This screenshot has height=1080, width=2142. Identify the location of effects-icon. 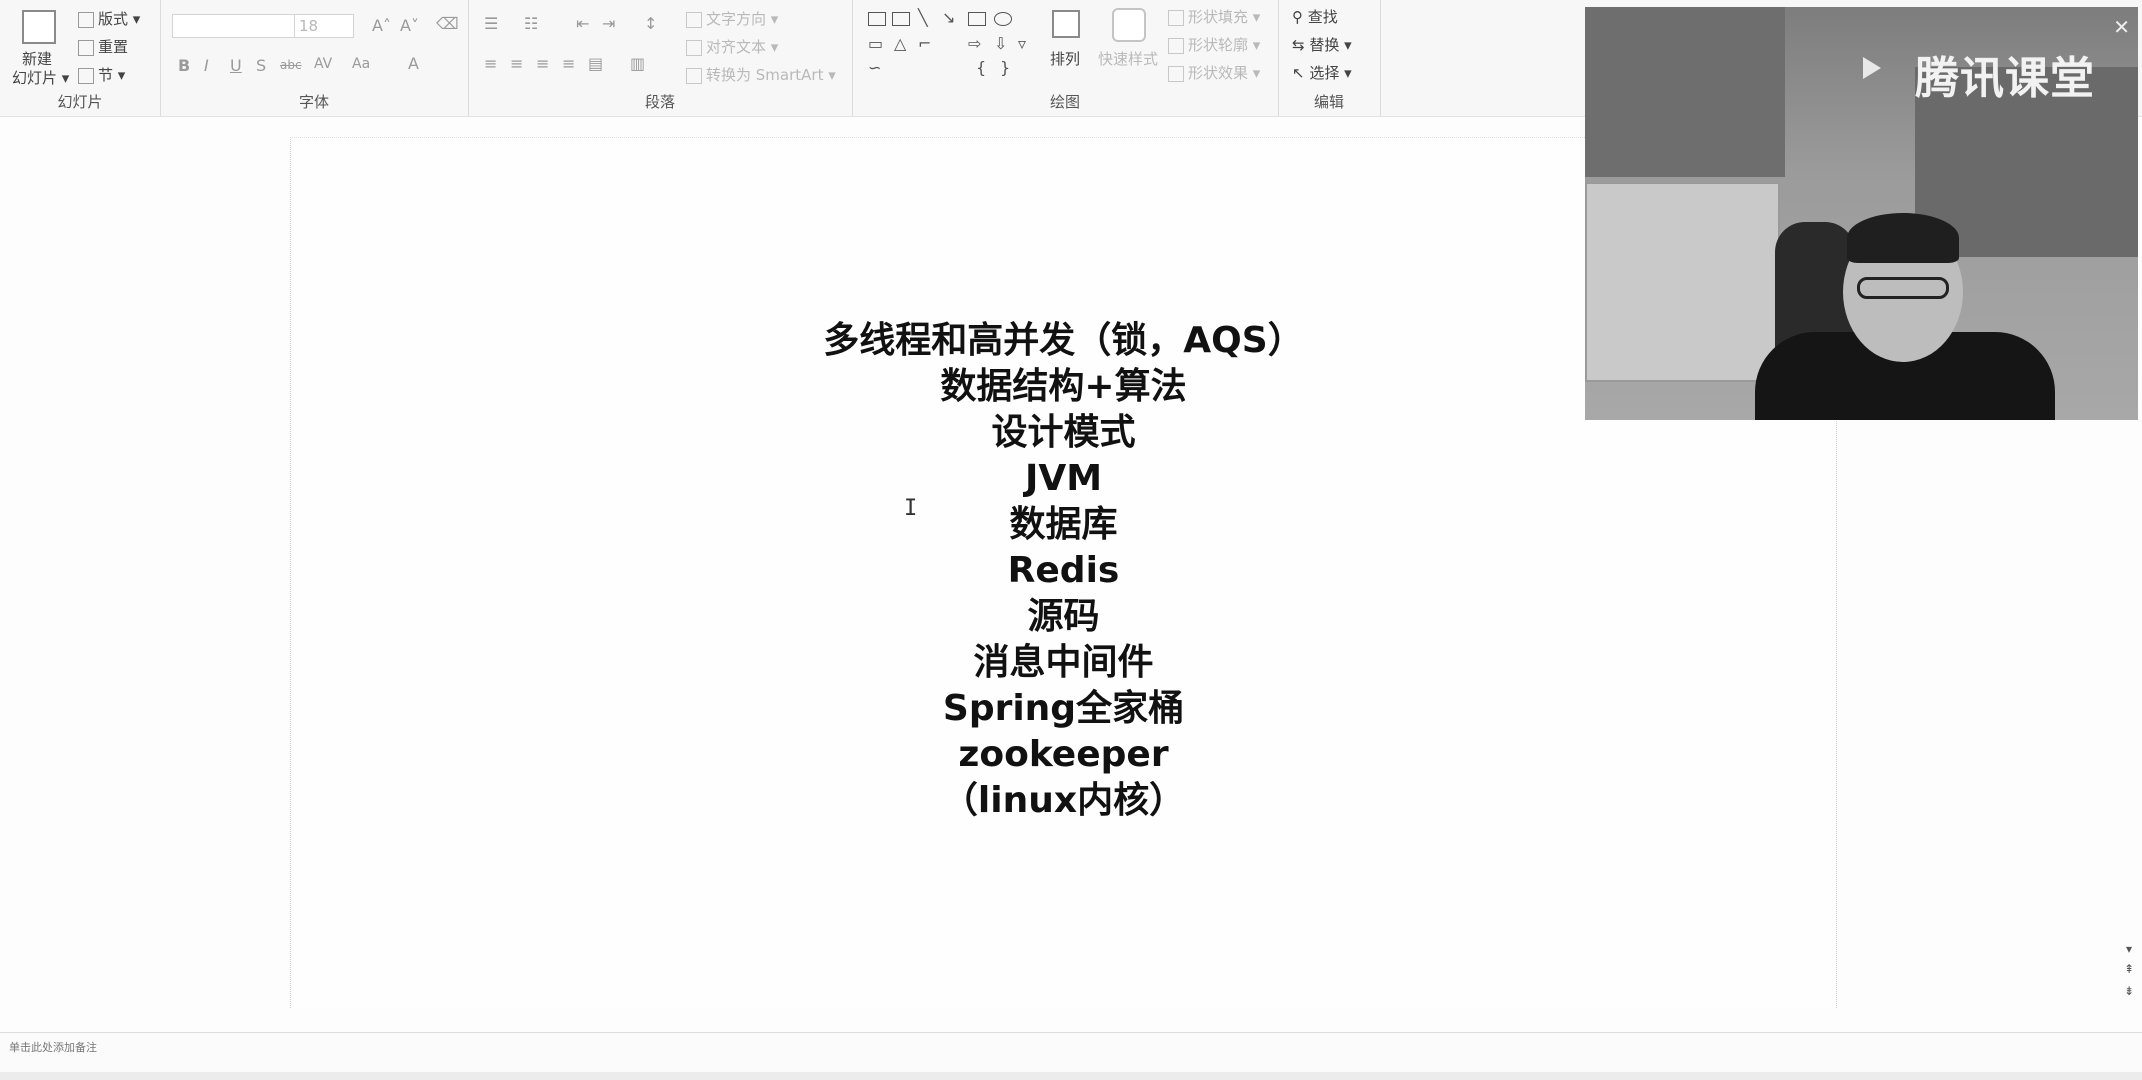
(1176, 73).